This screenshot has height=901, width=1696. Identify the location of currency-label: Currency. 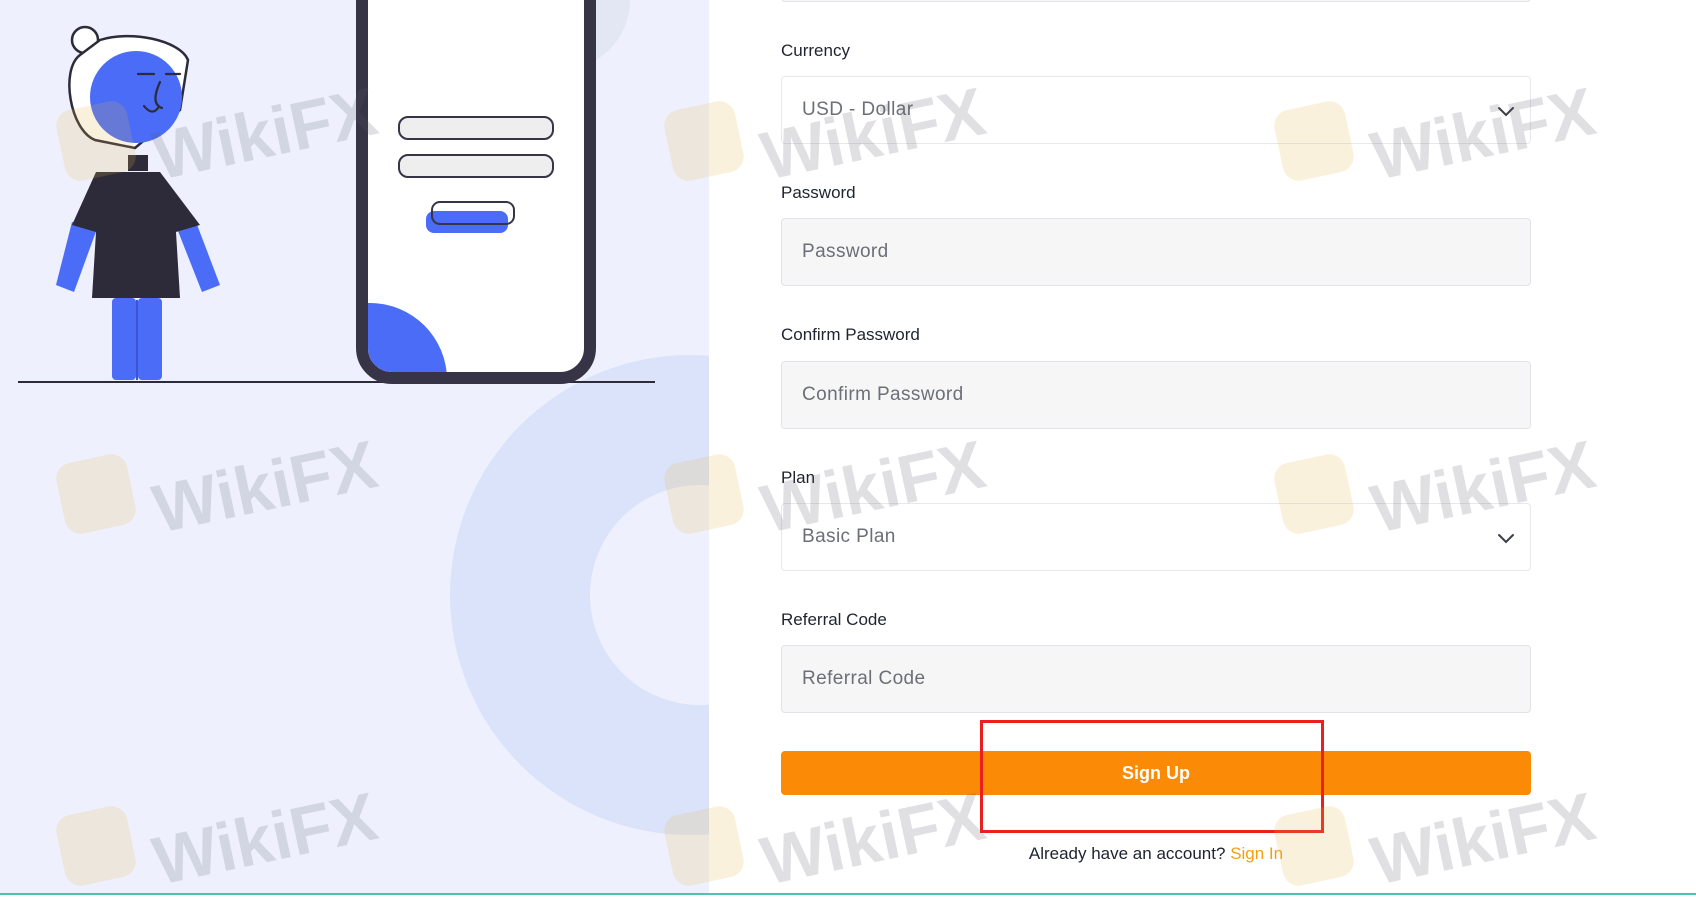
(815, 50).